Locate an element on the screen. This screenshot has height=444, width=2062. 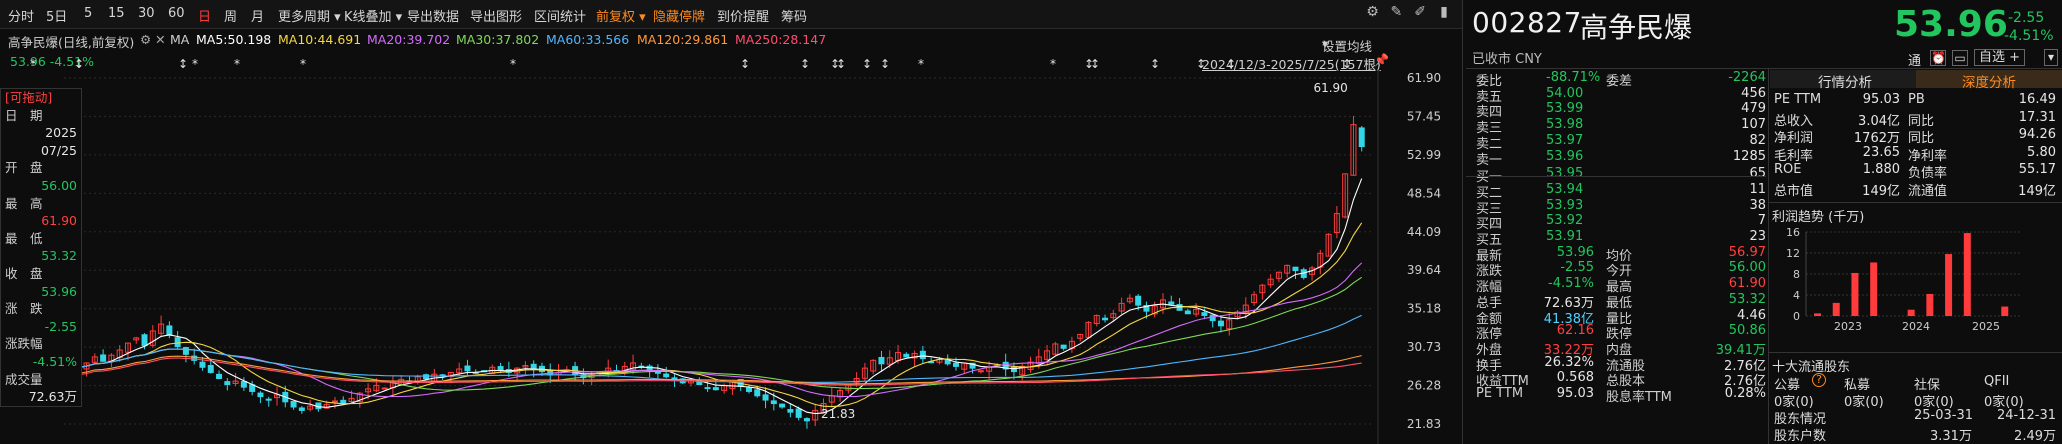
info-panel-title: [可拖动] is located at coordinates (41, 98).